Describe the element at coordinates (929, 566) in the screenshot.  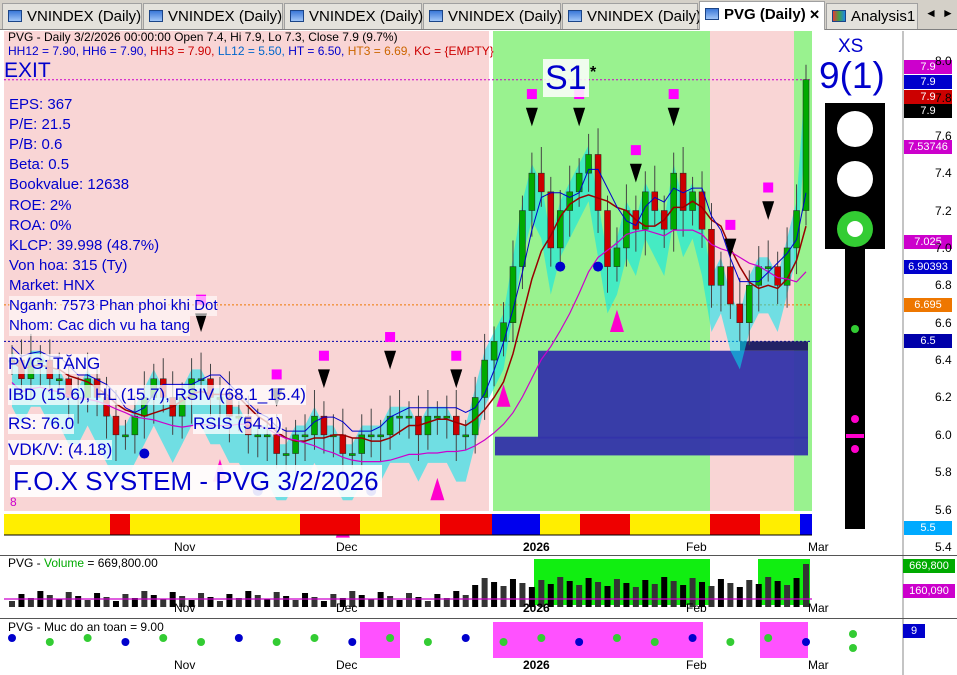
I see `volume-value-label: 669,800` at that location.